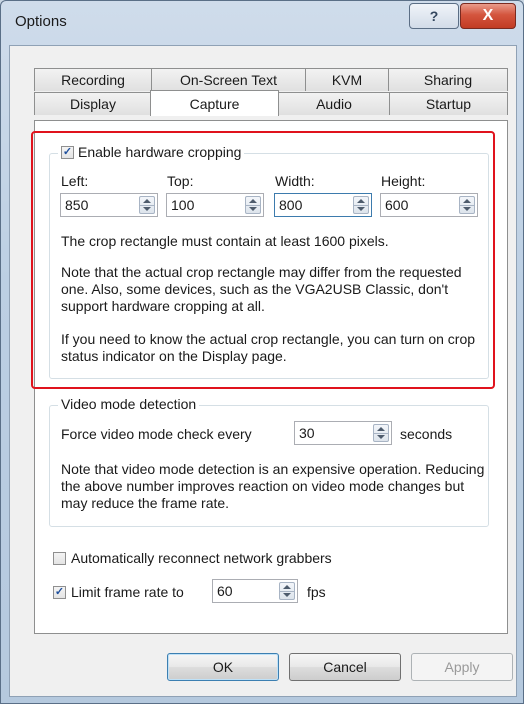 The height and width of the screenshot is (704, 524). What do you see at coordinates (295, 181) in the screenshot?
I see `width-label: Width:` at bounding box center [295, 181].